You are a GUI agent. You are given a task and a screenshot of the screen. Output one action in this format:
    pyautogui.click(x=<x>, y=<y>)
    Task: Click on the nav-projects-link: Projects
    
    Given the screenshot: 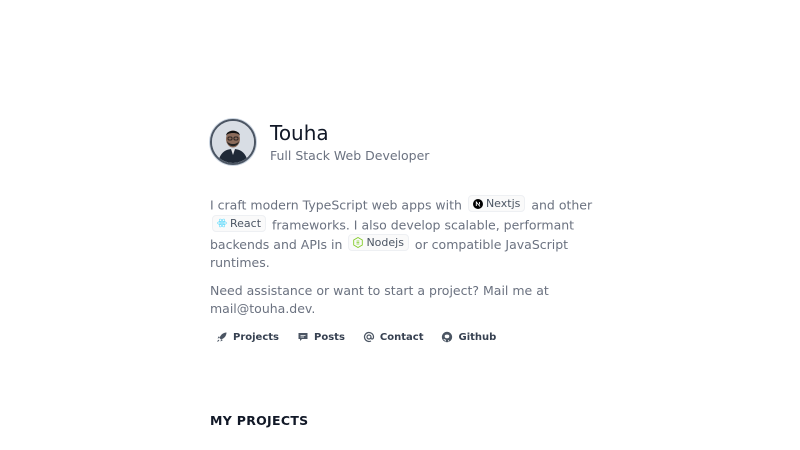 What is the action you would take?
    pyautogui.click(x=247, y=337)
    